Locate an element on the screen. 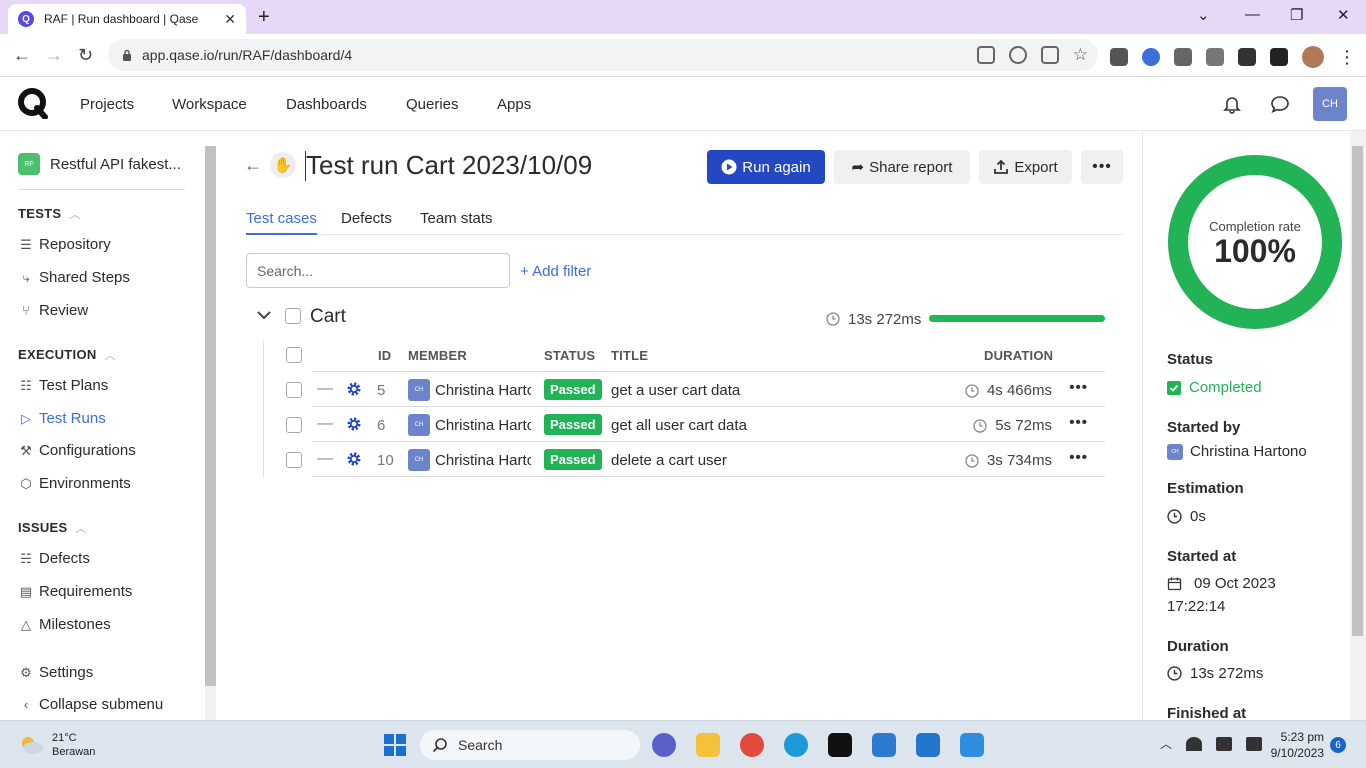 This screenshot has width=1366, height=768. pen-extension-icon is located at coordinates (1183, 57).